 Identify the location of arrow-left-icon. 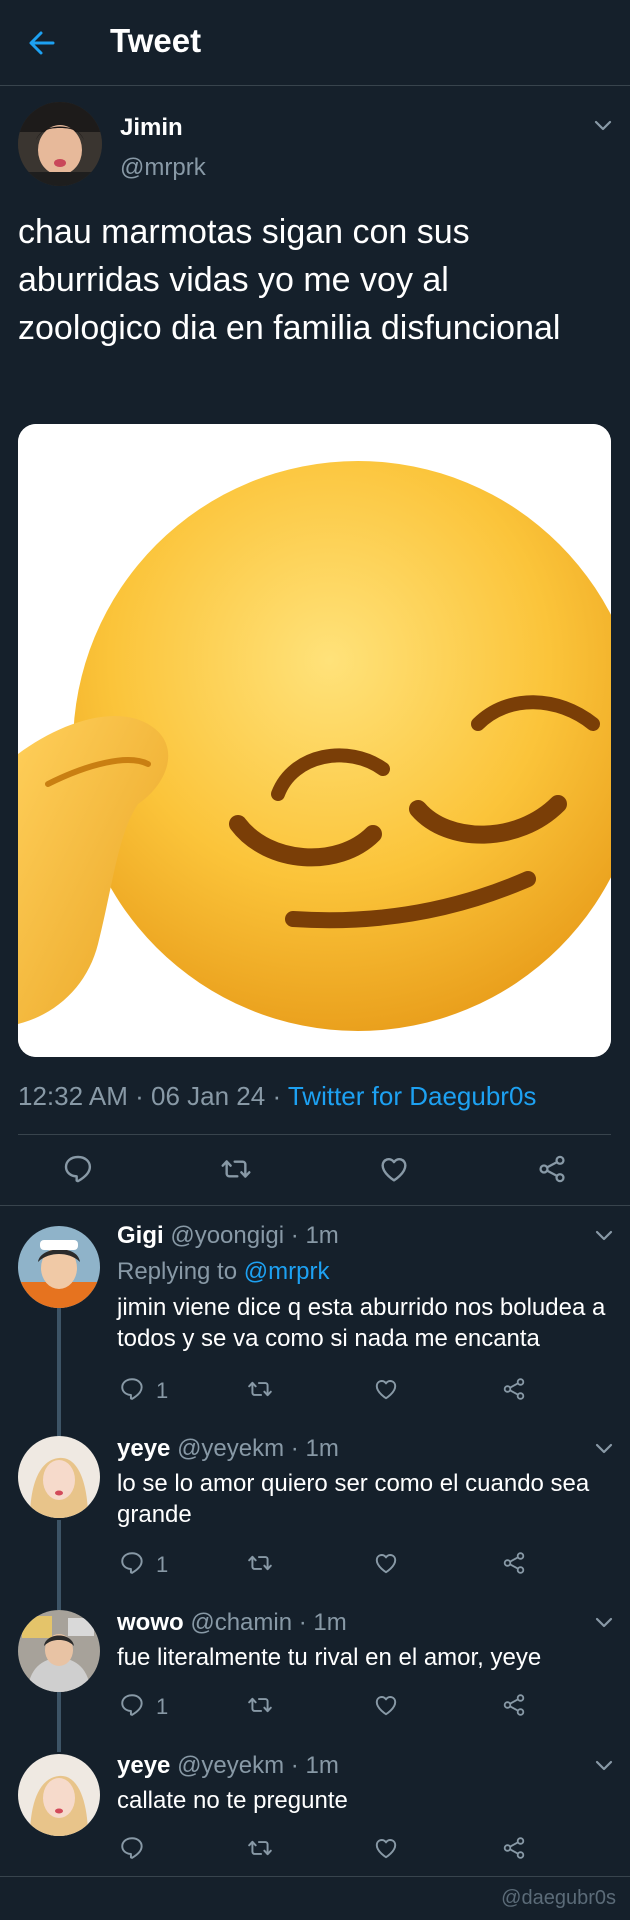
(42, 43).